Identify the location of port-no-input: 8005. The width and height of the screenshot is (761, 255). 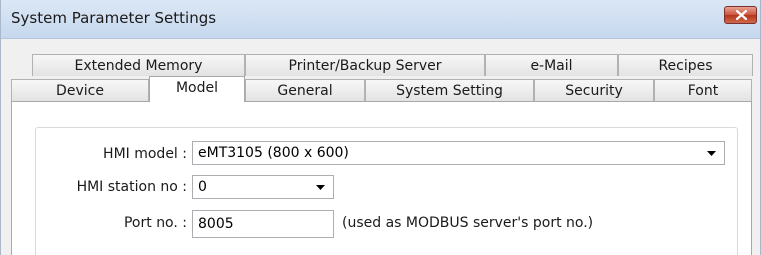
(263, 224).